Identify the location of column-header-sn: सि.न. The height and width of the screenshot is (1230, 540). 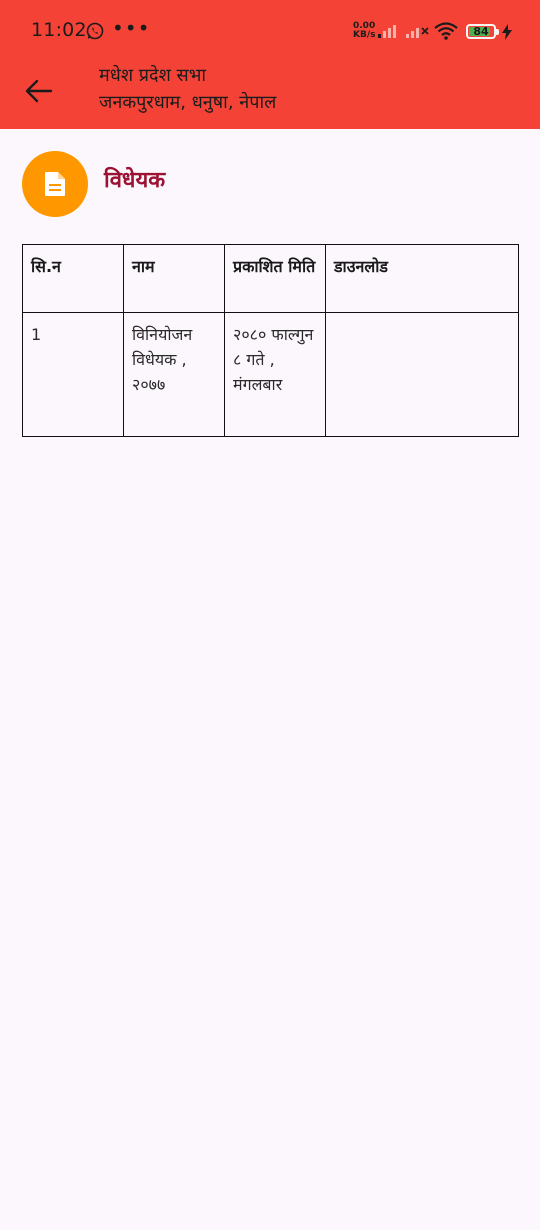
(73, 278).